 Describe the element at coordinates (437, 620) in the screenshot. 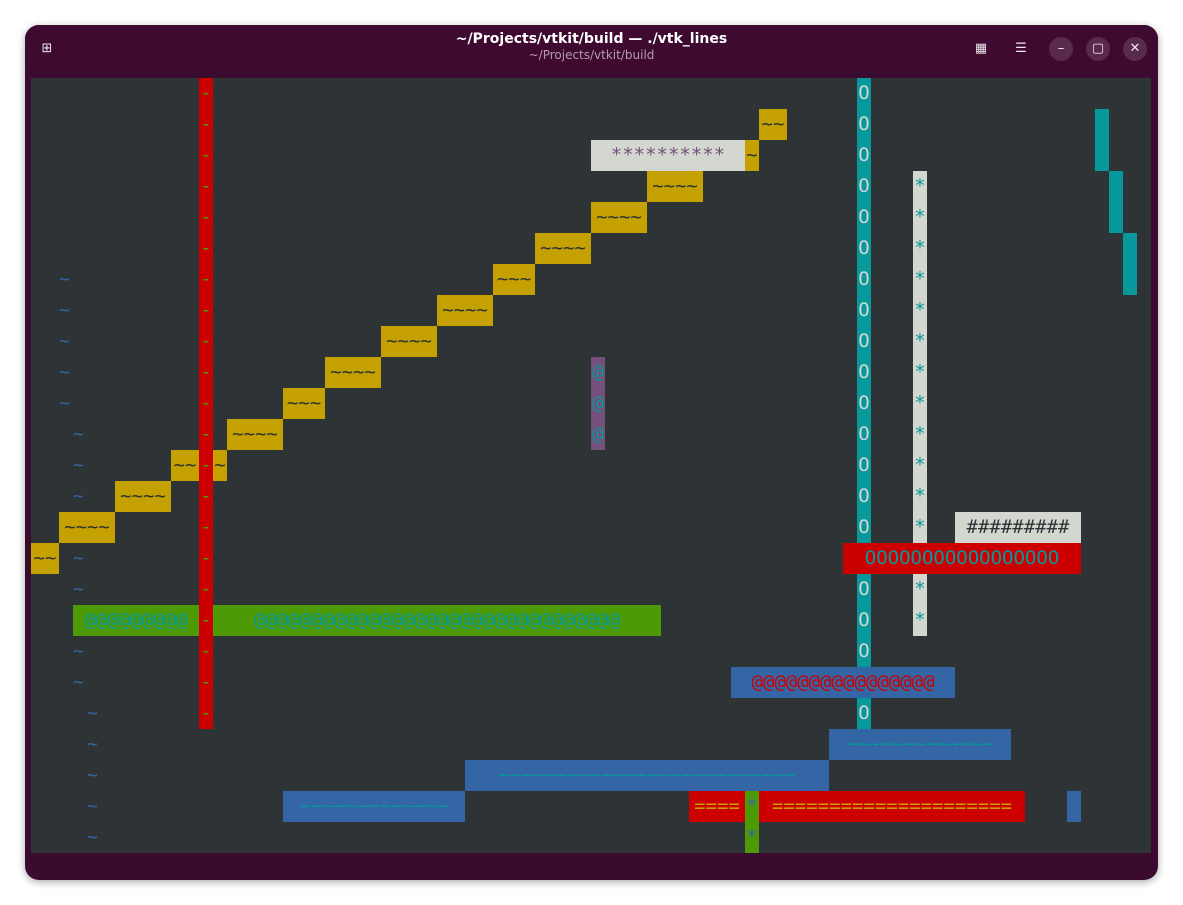

I see `green-at-right: @@@@@@@@@@@@@@@@@@@@@@@@@@@@@@@@` at that location.